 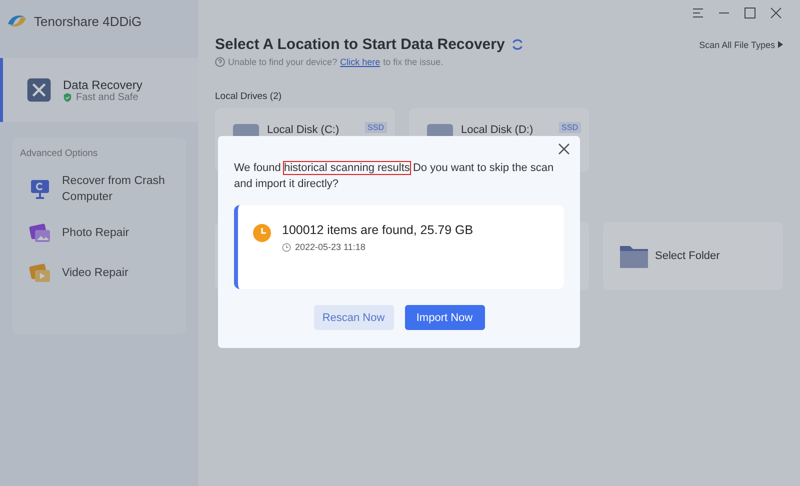 What do you see at coordinates (330, 247) in the screenshot?
I see `result-time: 2022-05-23 11:18` at bounding box center [330, 247].